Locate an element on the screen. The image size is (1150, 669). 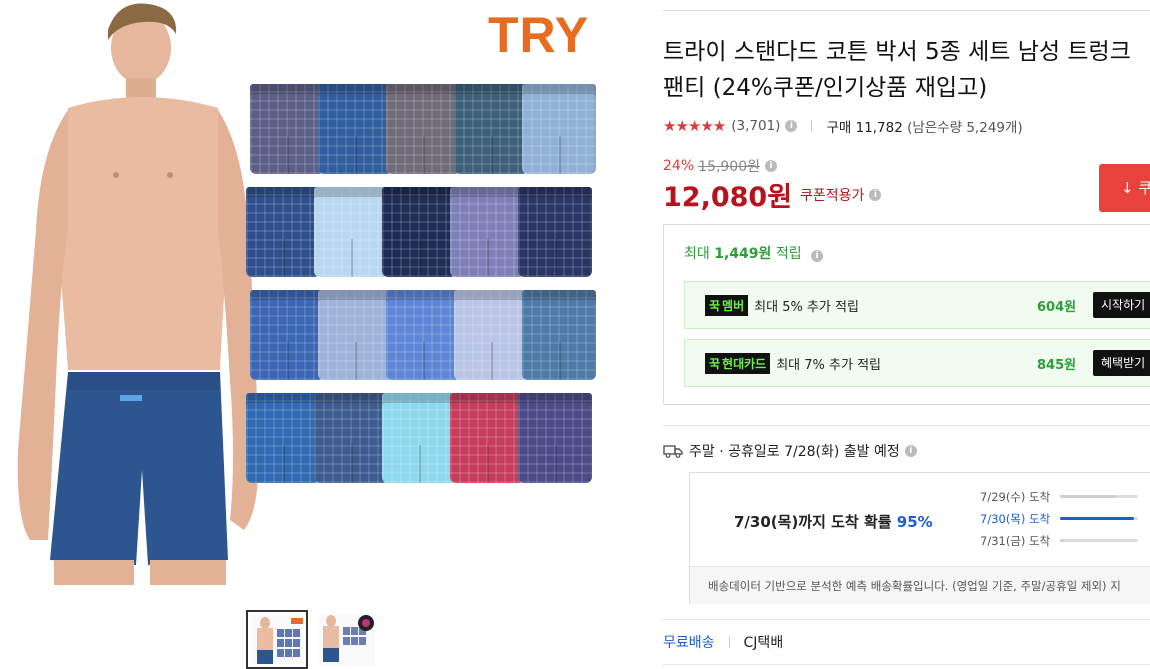
start-button: 시작하기 is located at coordinates (1121, 305).